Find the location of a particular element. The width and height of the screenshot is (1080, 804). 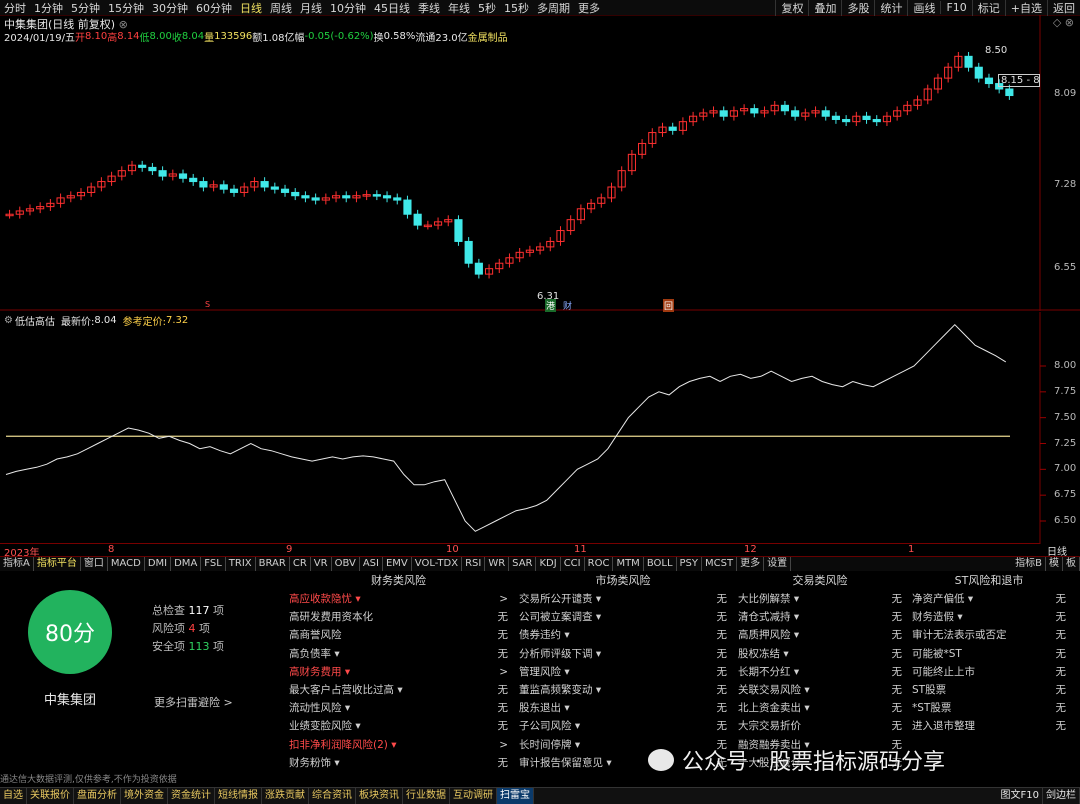

risk-item: 大宗交易折价 无 is located at coordinates (820, 726).